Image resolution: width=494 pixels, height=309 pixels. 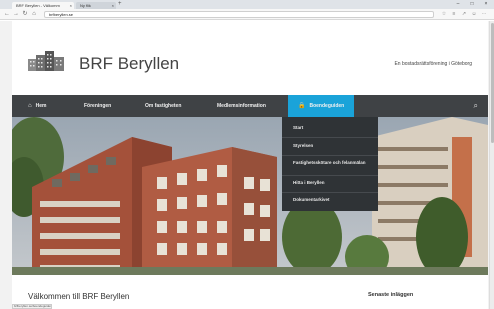 I want to click on reload-icon: ↻, so click(x=25, y=14).